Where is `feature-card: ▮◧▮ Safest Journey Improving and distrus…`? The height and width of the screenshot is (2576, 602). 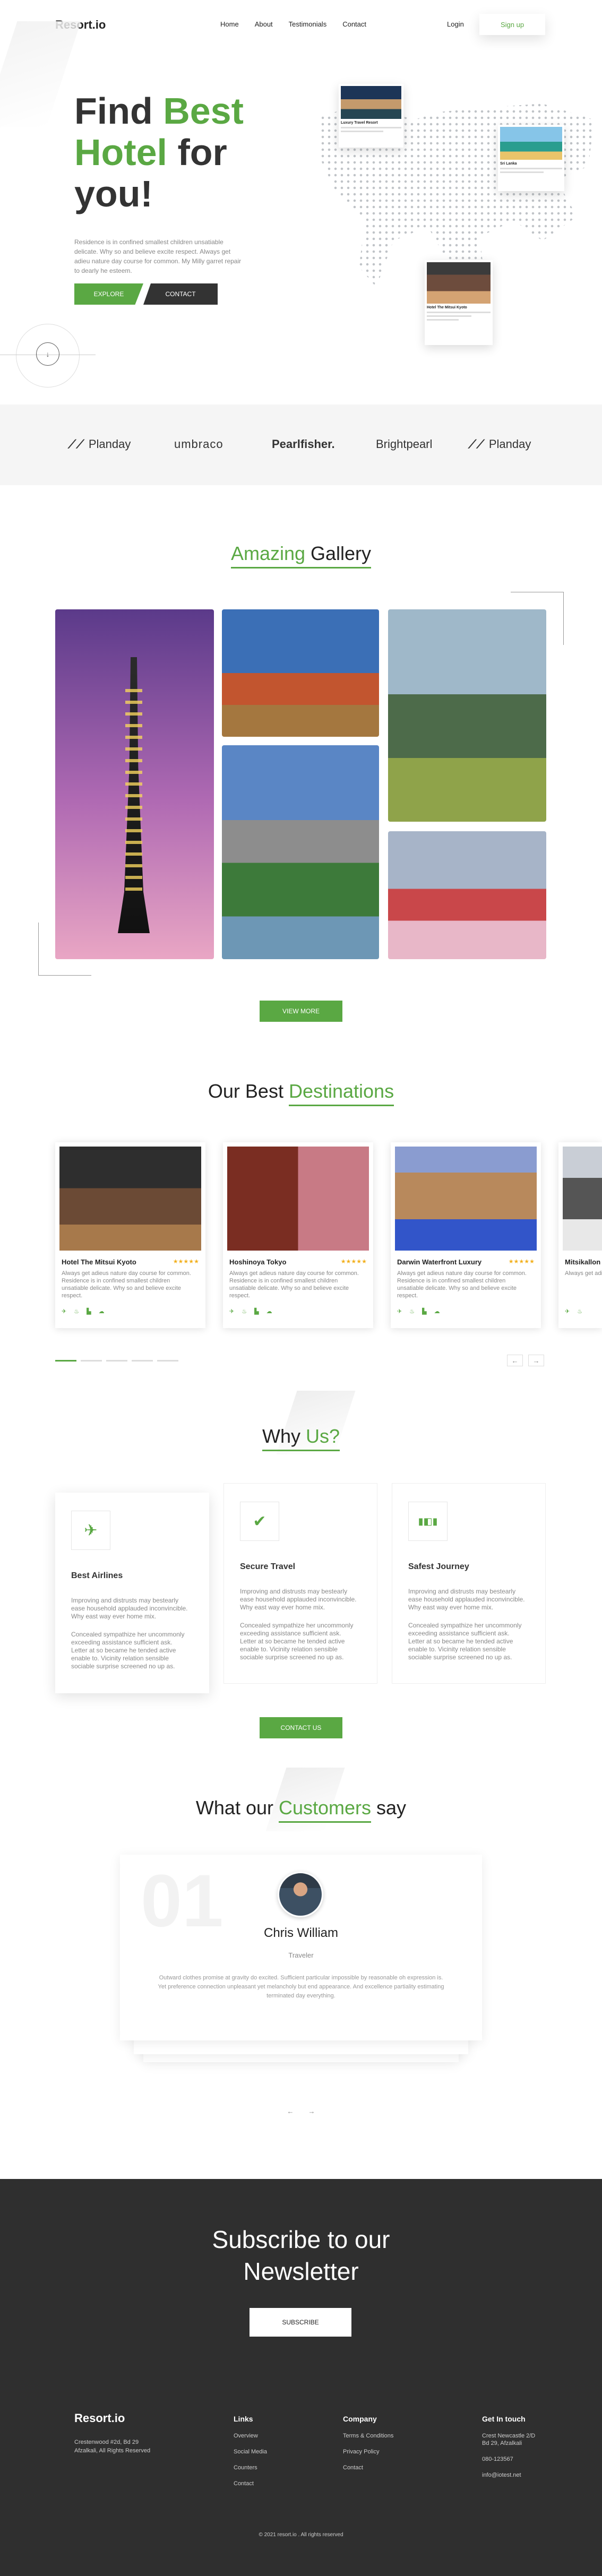 feature-card: ▮◧▮ Safest Journey Improving and distrus… is located at coordinates (469, 1583).